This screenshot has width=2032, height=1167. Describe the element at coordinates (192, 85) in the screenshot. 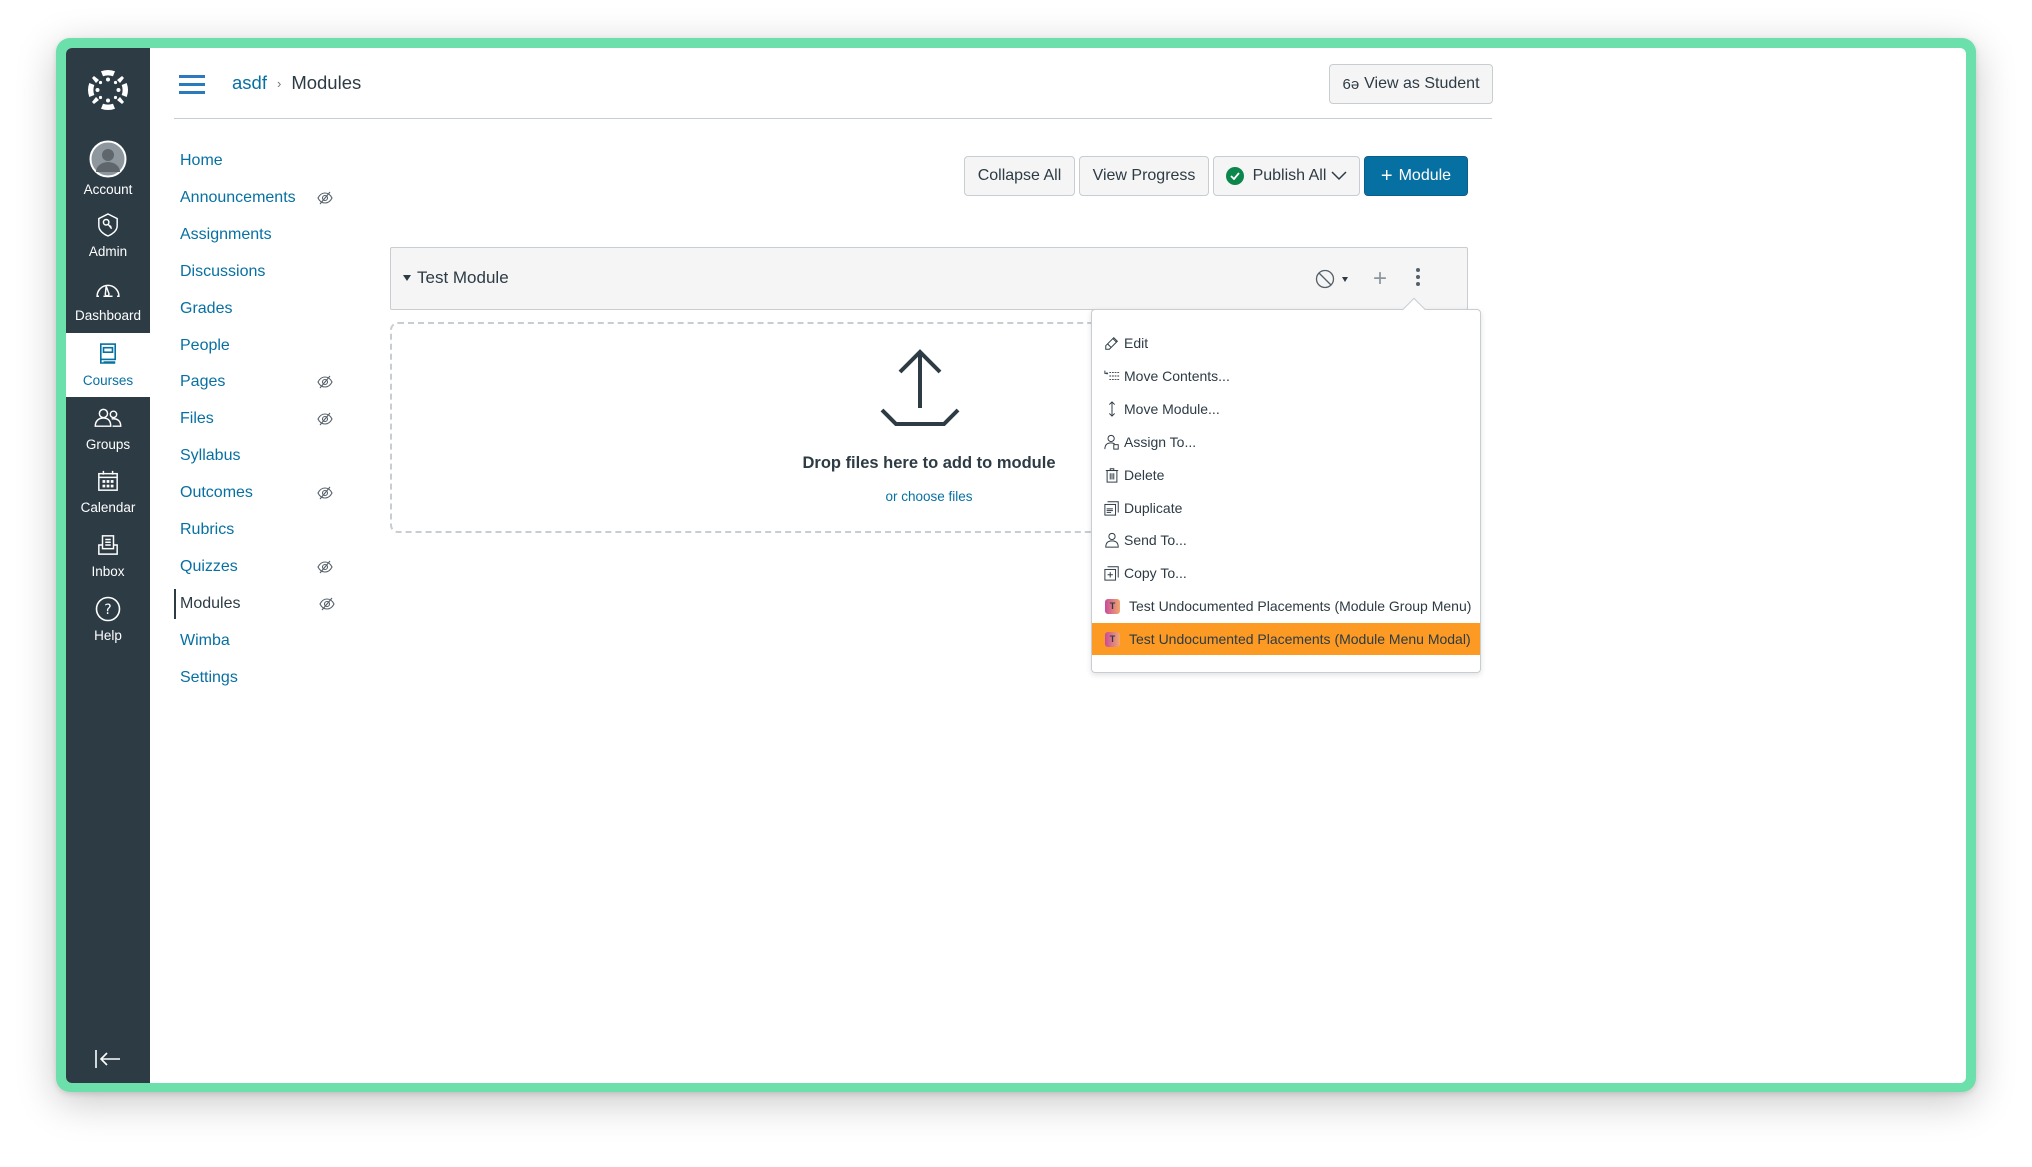

I see `course-menu-toggle` at that location.